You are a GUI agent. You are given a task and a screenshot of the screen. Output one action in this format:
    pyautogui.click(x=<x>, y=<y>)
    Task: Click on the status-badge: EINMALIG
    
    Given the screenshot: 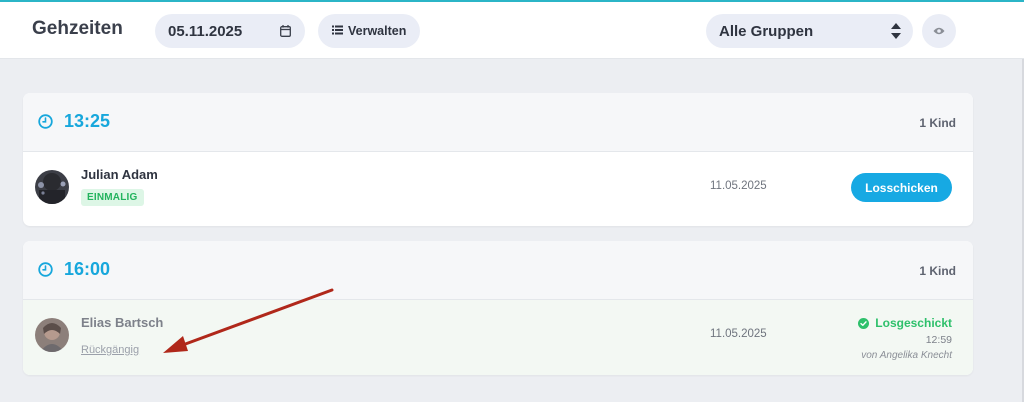 What is the action you would take?
    pyautogui.click(x=112, y=197)
    